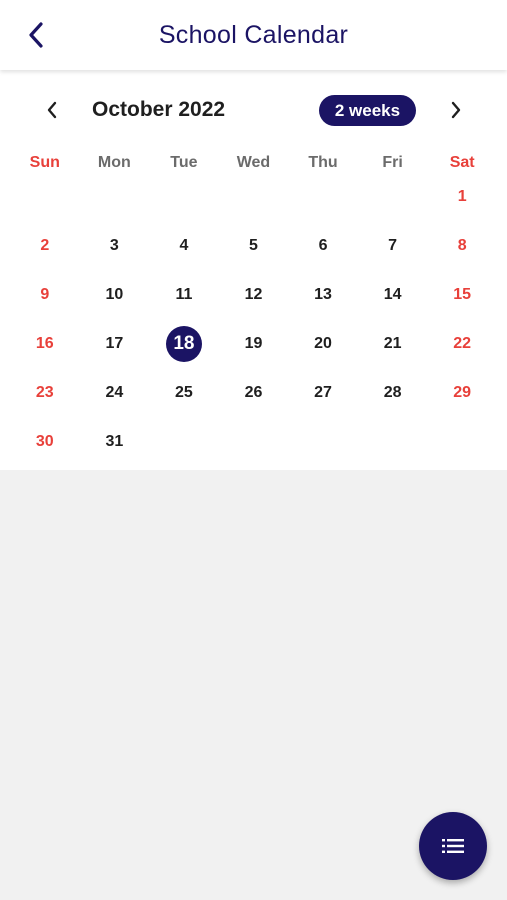 This screenshot has height=900, width=507. I want to click on calendar-day-number: 24, so click(114, 392).